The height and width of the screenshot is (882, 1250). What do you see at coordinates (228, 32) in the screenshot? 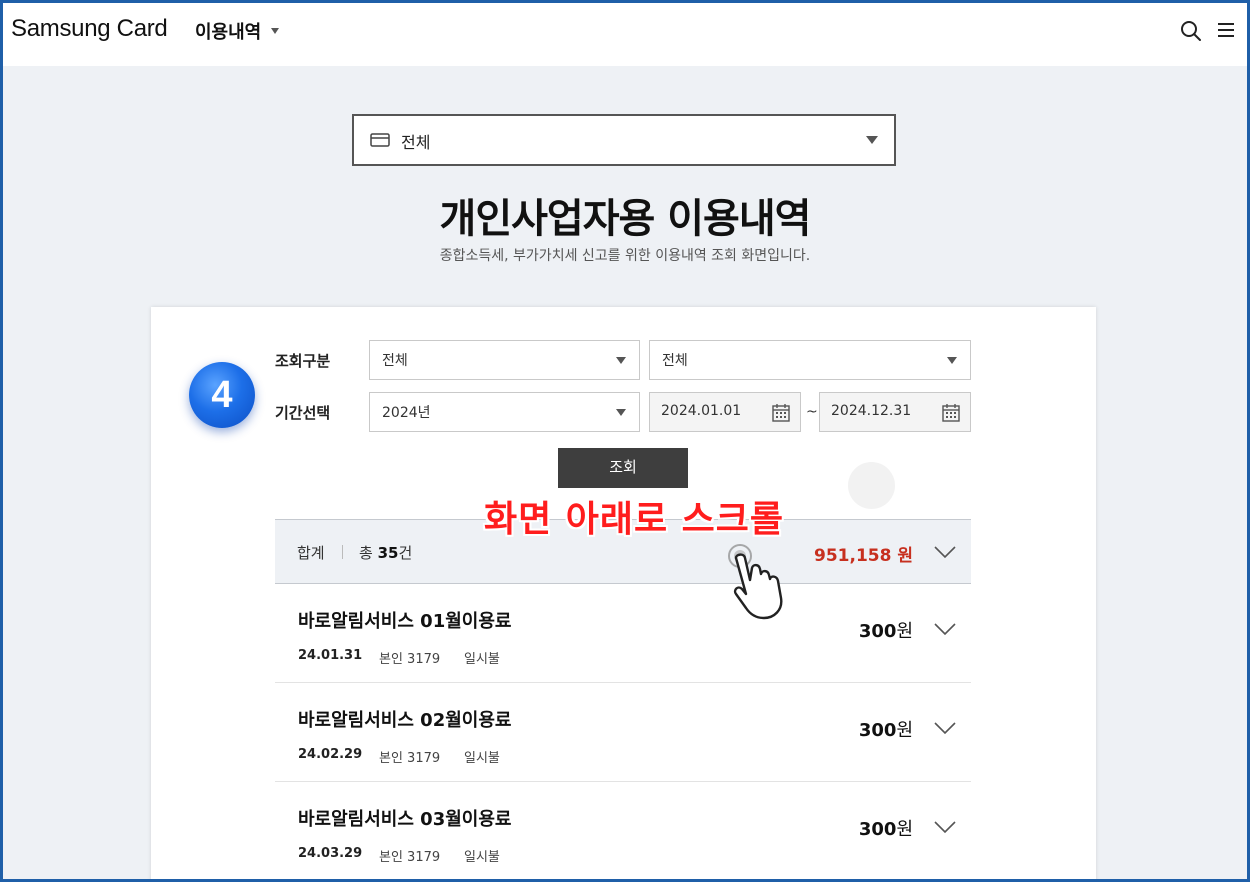
I see `menu-title-label: 이용내역` at bounding box center [228, 32].